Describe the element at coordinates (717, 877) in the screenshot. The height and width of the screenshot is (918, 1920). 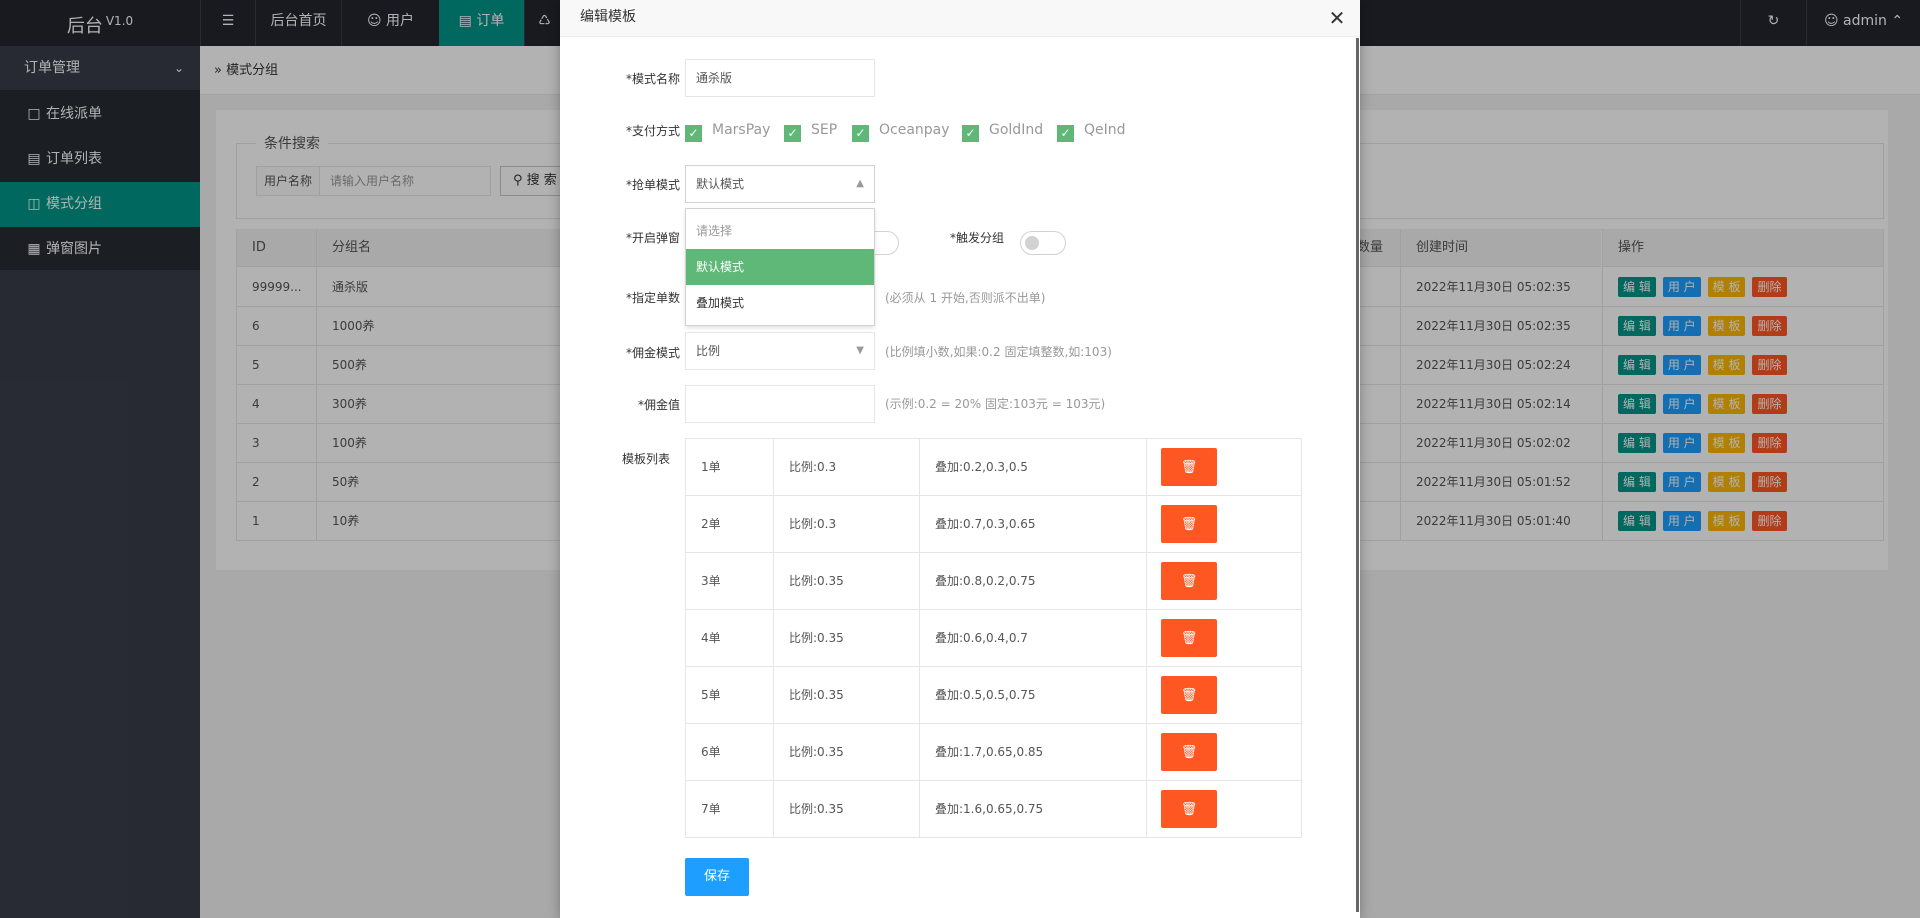
I see `save-button: 保存` at that location.